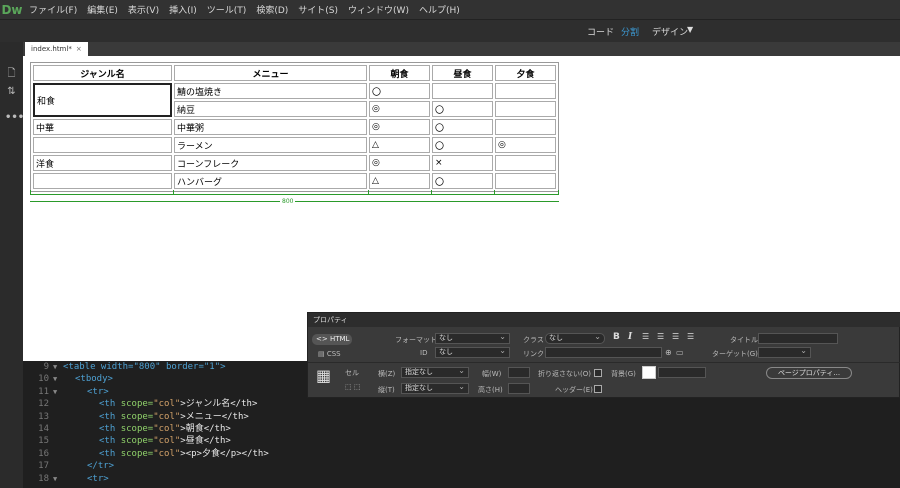 The width and height of the screenshot is (900, 488). Describe the element at coordinates (102, 73) in the screenshot. I see `table-header-cell: ジャンル名` at that location.